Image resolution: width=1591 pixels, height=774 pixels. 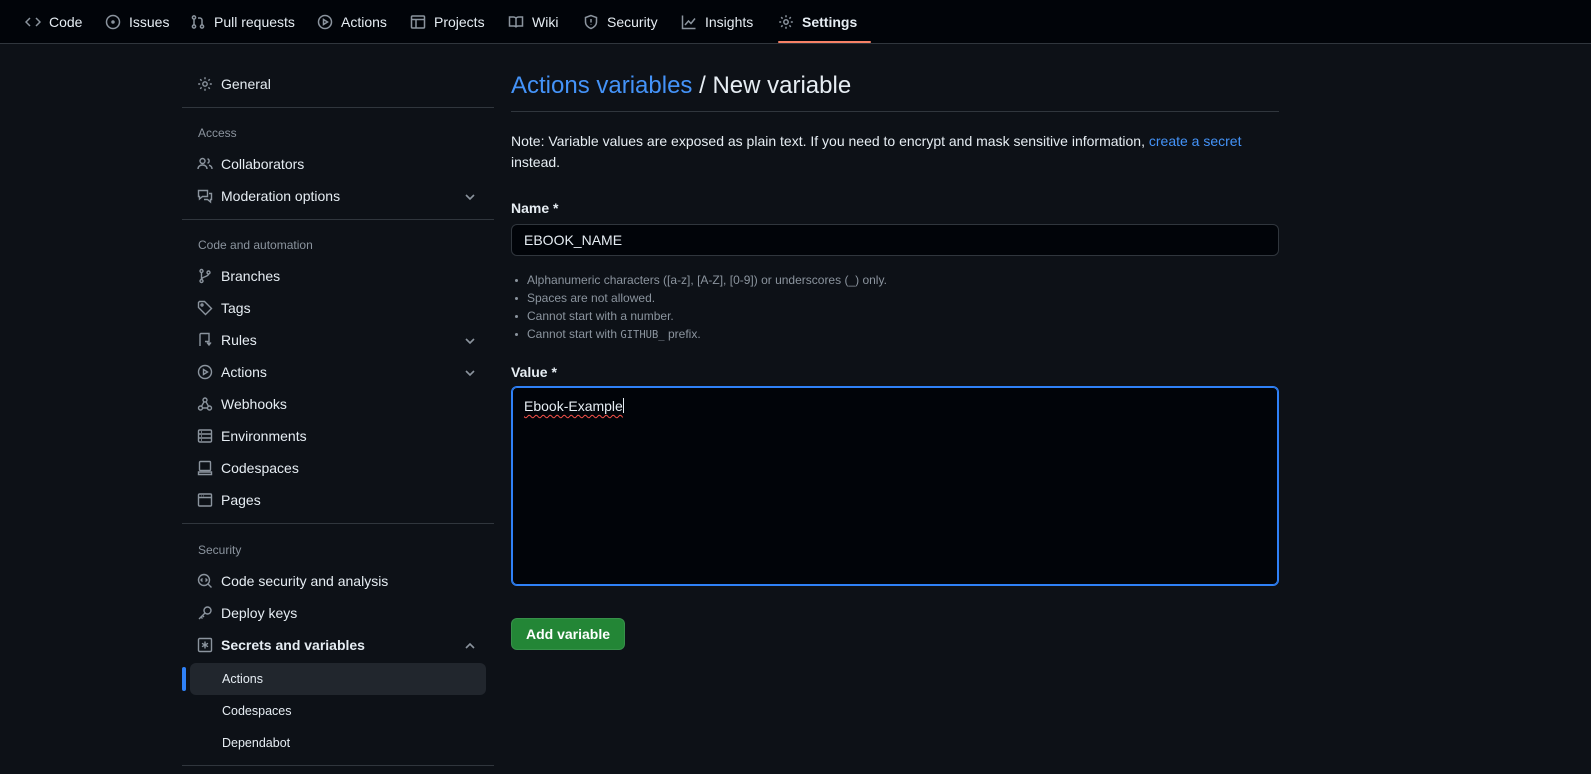 I want to click on tab-label: Actions, so click(x=364, y=22).